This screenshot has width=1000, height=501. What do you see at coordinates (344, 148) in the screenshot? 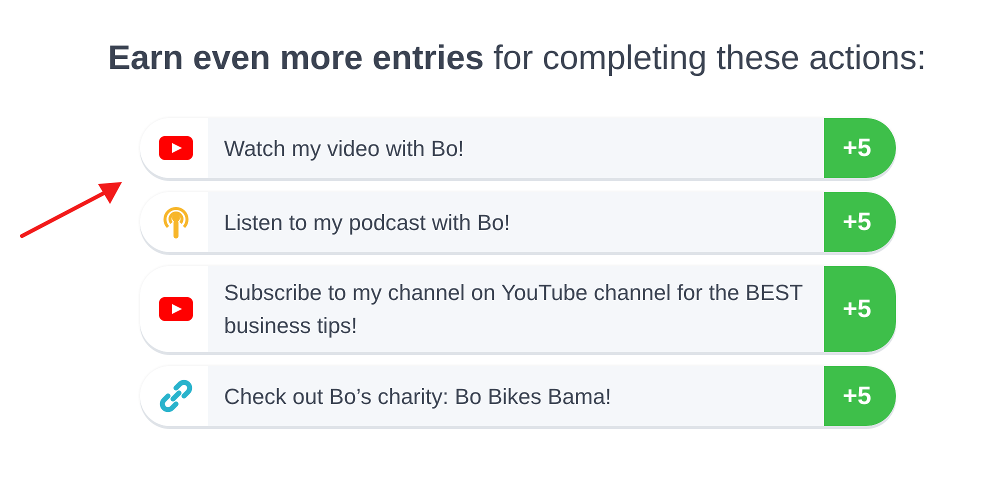
I see `action-label: Watch my video with Bo!` at bounding box center [344, 148].